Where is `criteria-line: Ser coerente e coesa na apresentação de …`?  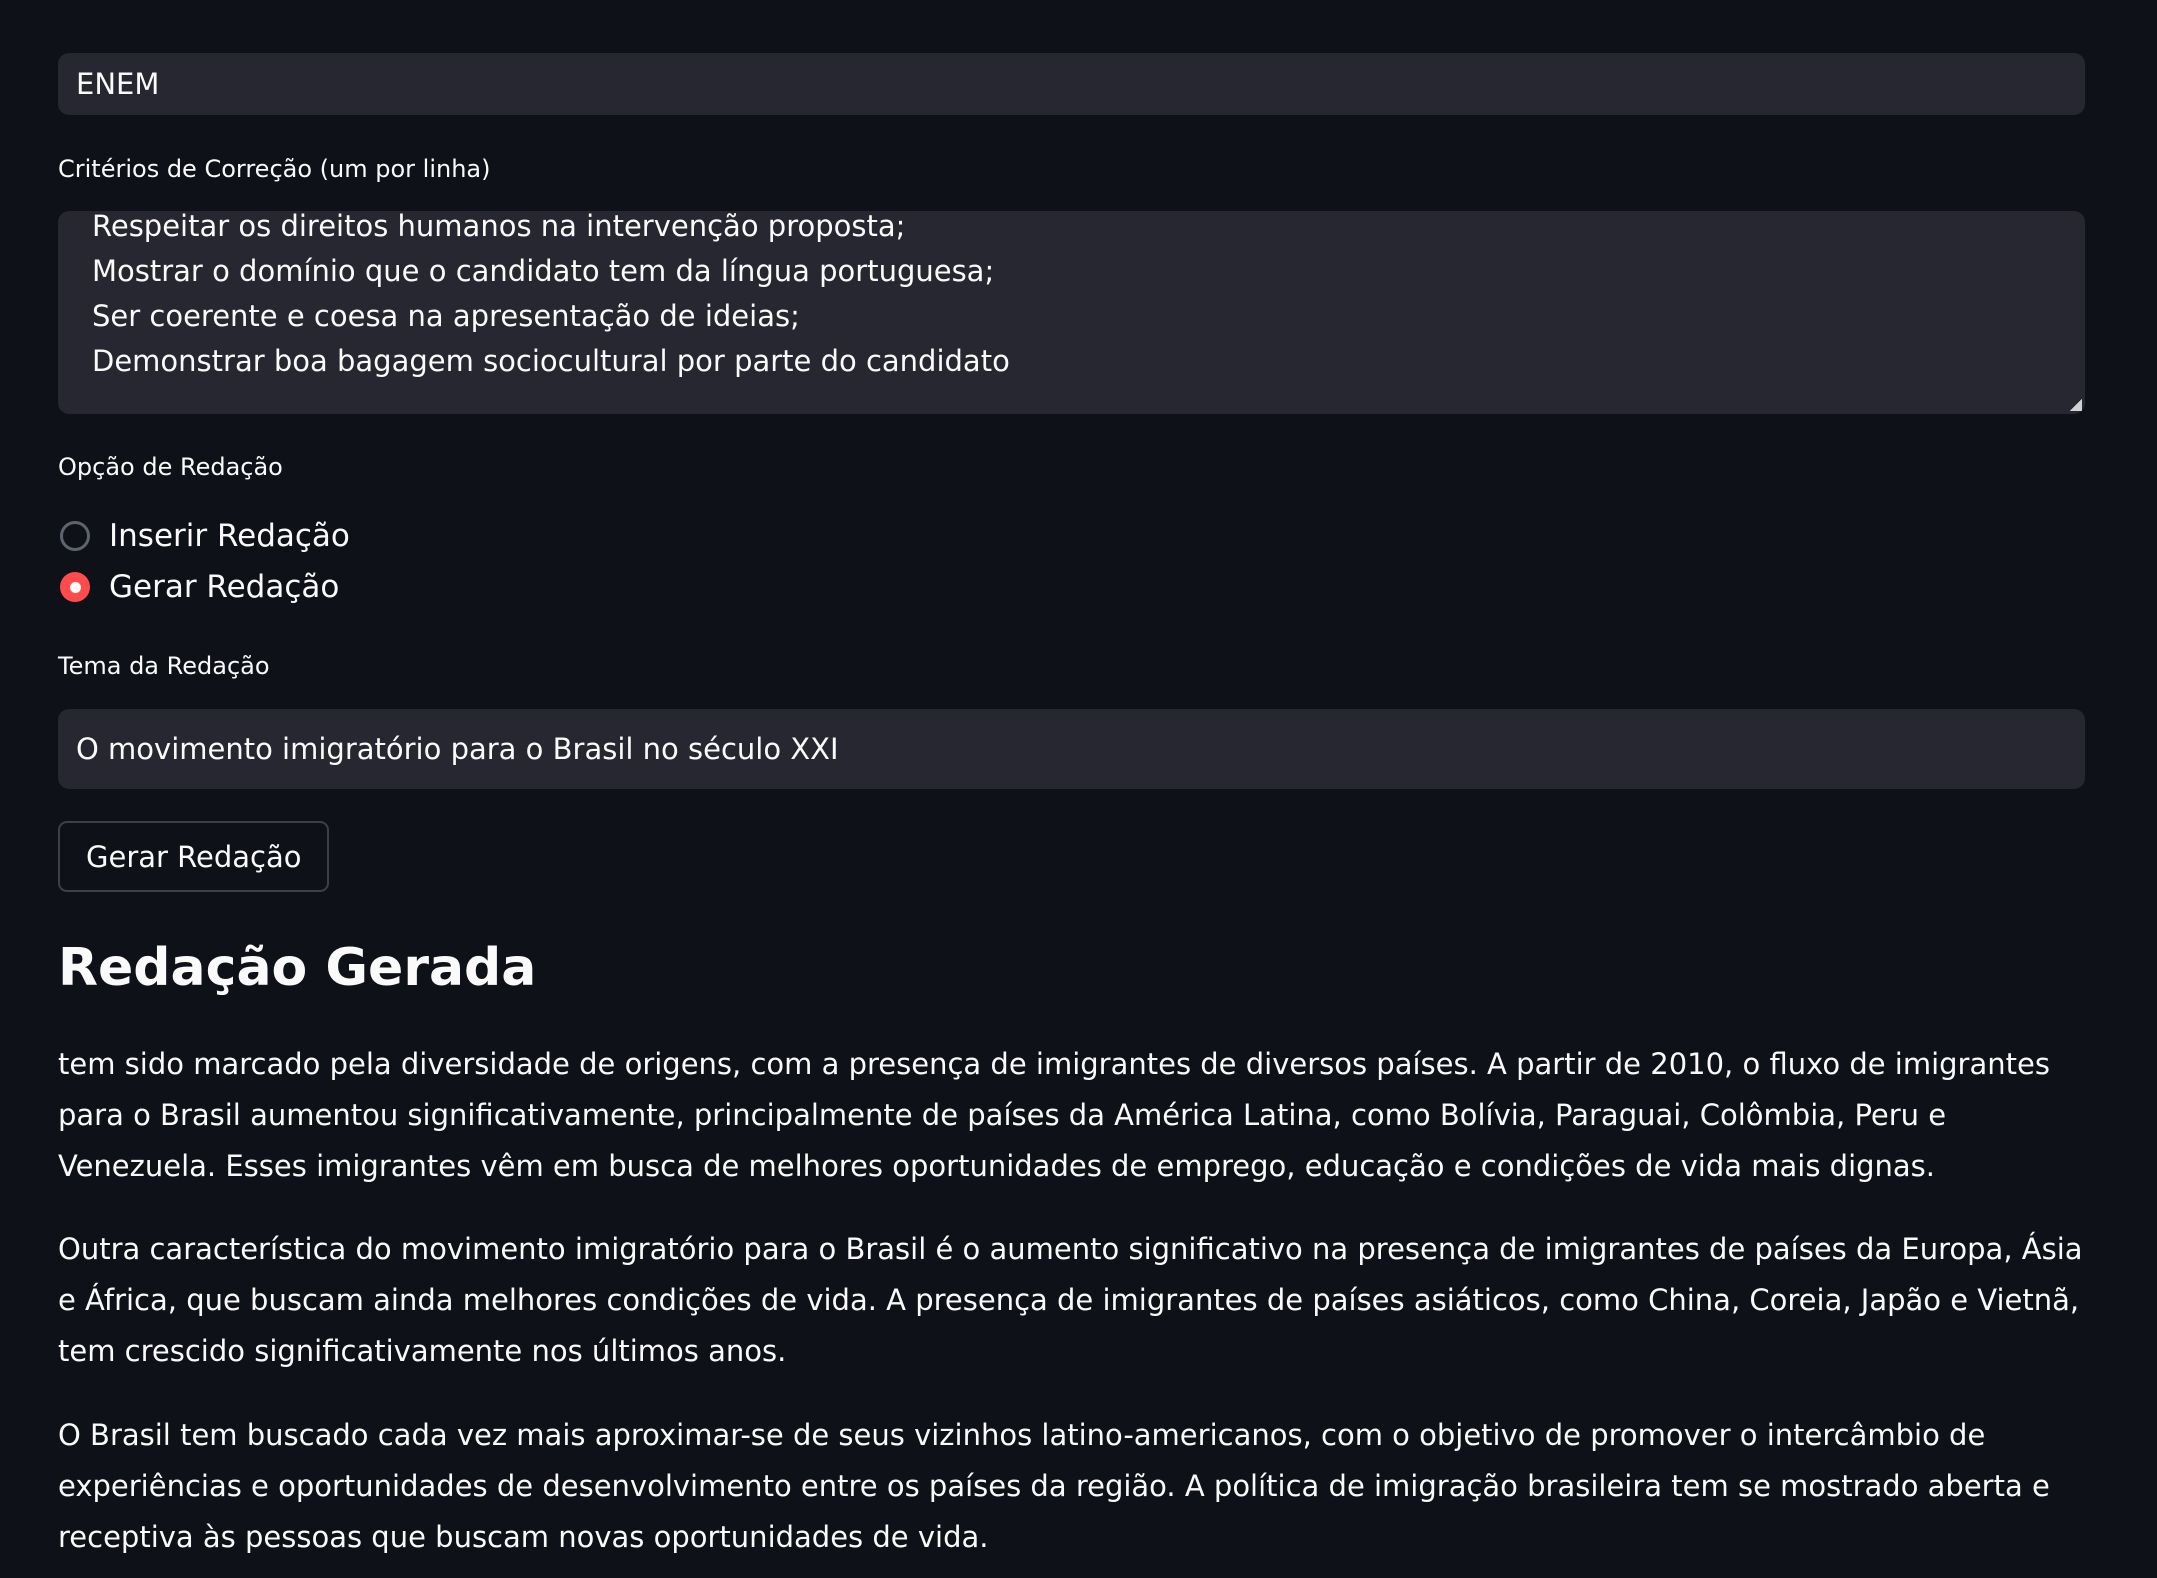
criteria-line: Ser coerente e coesa na apresentação de … is located at coordinates (446, 316).